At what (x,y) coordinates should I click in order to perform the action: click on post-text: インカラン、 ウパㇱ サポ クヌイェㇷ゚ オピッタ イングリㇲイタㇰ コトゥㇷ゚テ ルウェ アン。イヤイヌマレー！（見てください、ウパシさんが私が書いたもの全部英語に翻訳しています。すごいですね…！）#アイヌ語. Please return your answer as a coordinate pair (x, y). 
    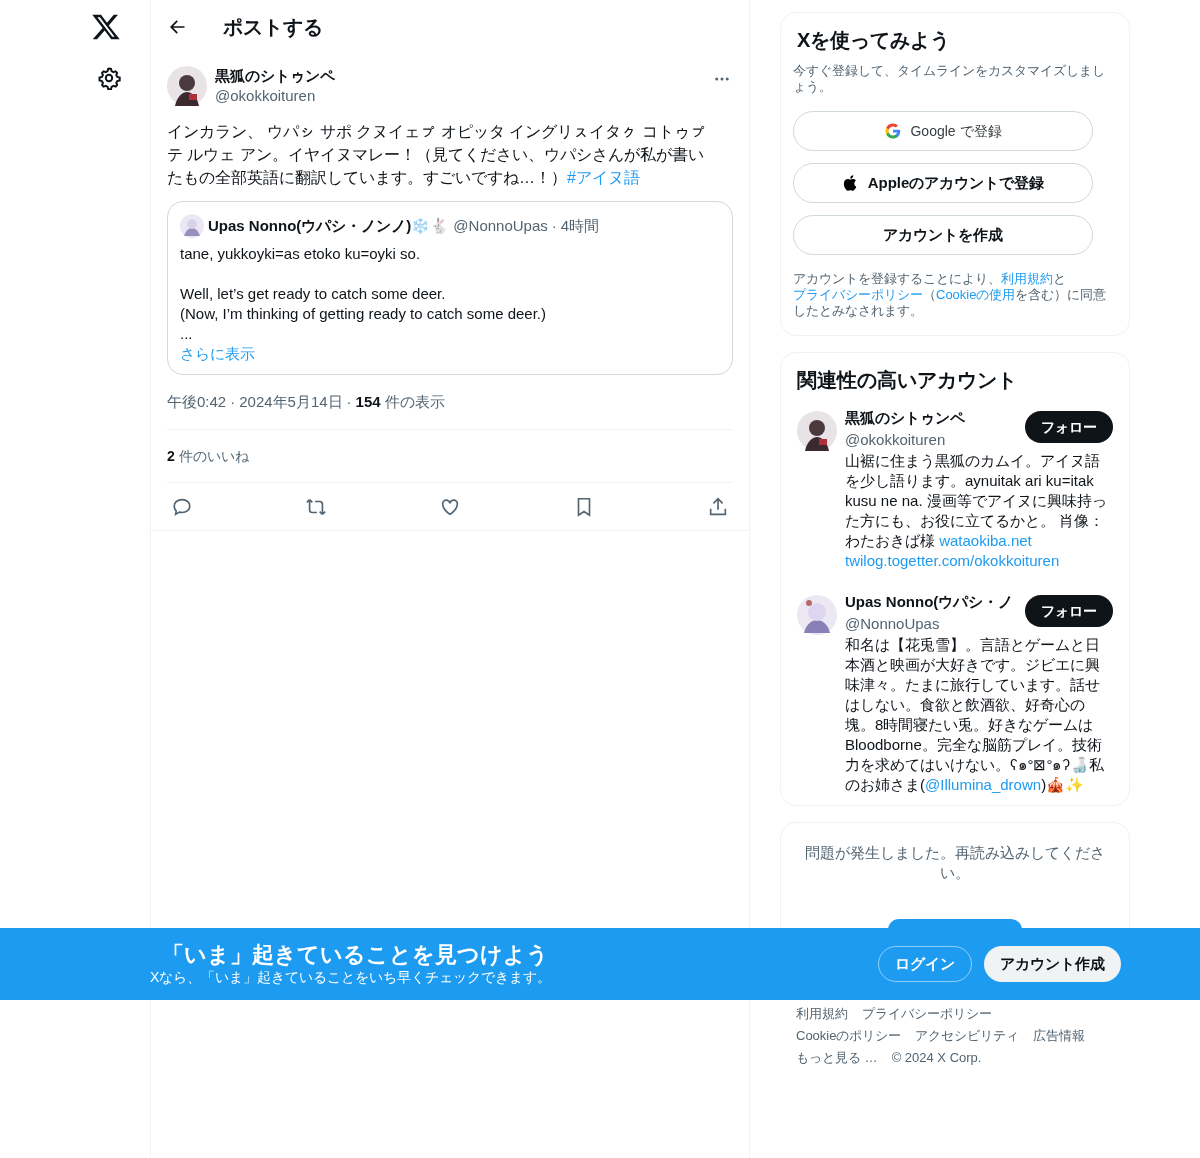
    Looking at the image, I should click on (437, 155).